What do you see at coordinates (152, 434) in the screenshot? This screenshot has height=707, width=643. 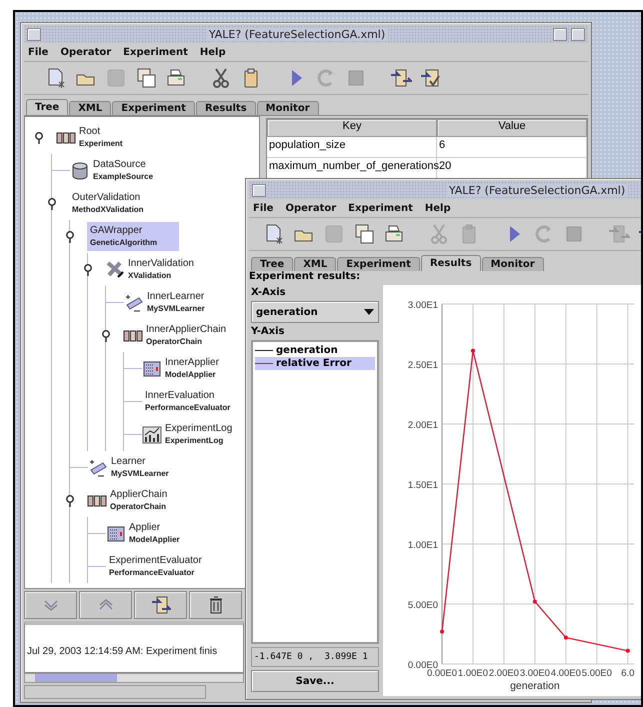 I see `bar-chart-icon` at bounding box center [152, 434].